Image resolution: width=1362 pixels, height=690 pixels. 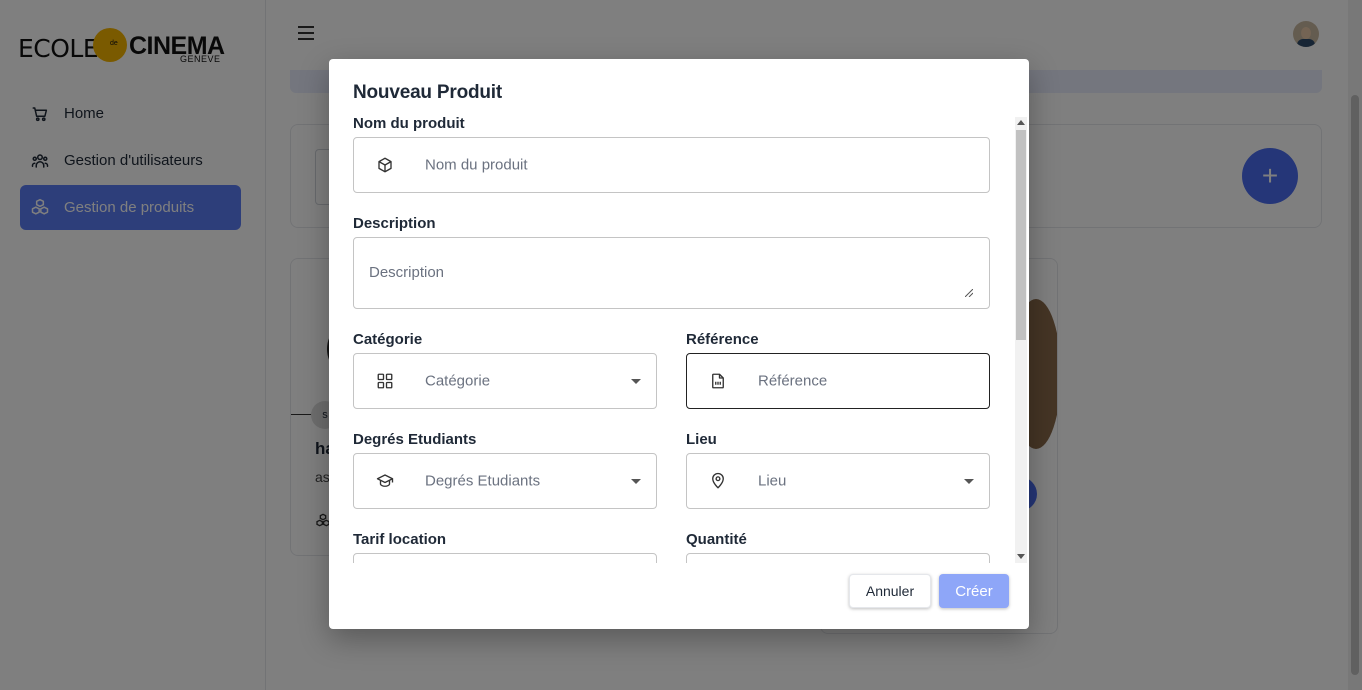 I want to click on description-textarea: Description, so click(x=671, y=273).